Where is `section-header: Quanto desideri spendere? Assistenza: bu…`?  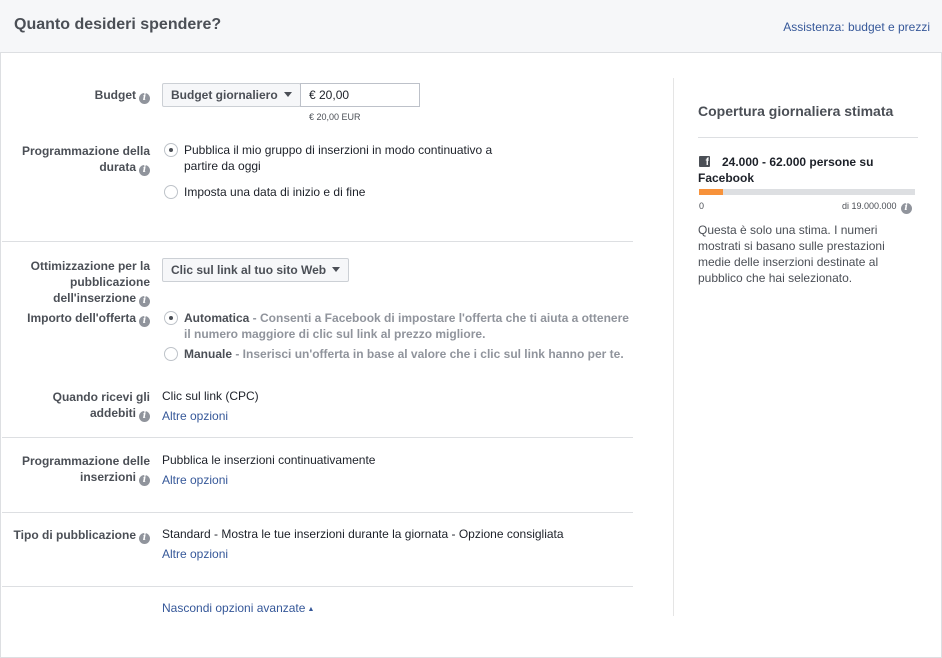 section-header: Quanto desideri spendere? Assistenza: bu… is located at coordinates (471, 26).